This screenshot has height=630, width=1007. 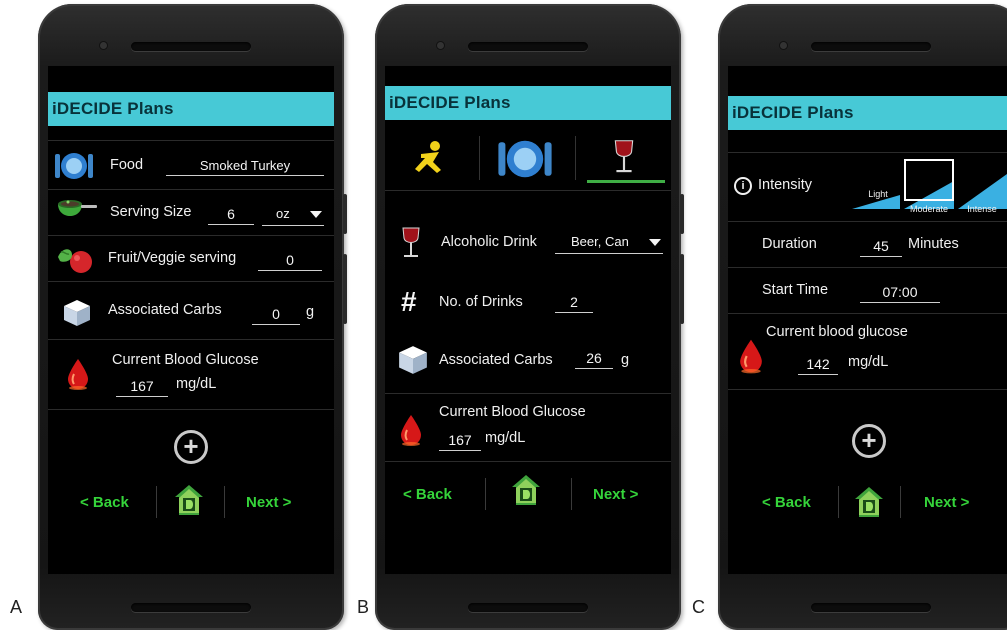 I want to click on tab-divider, so click(x=575, y=158).